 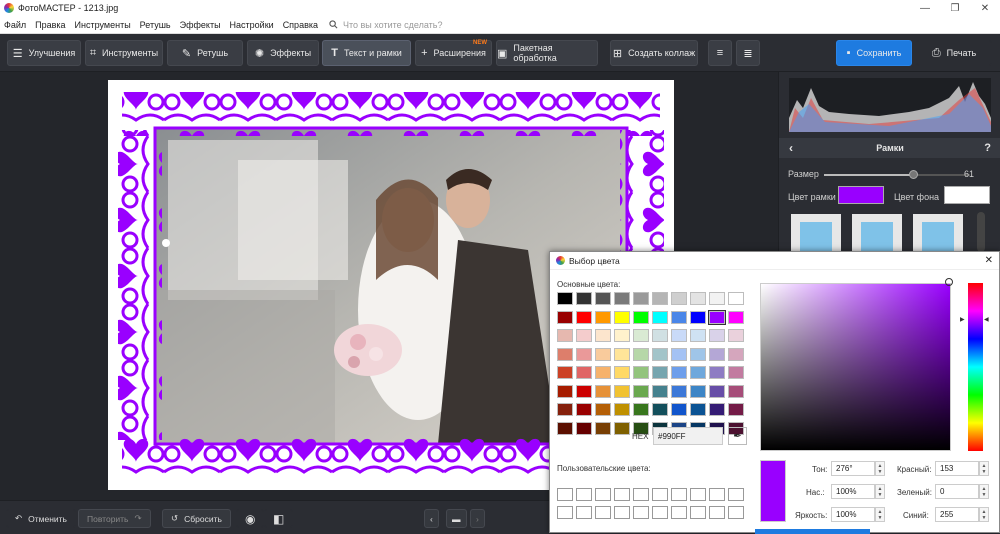 I want to click on tab-retouch: ✎ Ретушь, so click(x=205, y=53).